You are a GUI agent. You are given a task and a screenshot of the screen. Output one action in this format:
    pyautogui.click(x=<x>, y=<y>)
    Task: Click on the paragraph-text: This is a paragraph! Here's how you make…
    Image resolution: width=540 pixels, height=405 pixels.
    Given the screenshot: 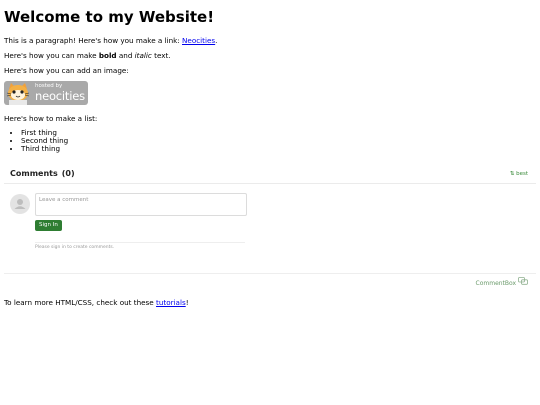 What is the action you would take?
    pyautogui.click(x=93, y=40)
    